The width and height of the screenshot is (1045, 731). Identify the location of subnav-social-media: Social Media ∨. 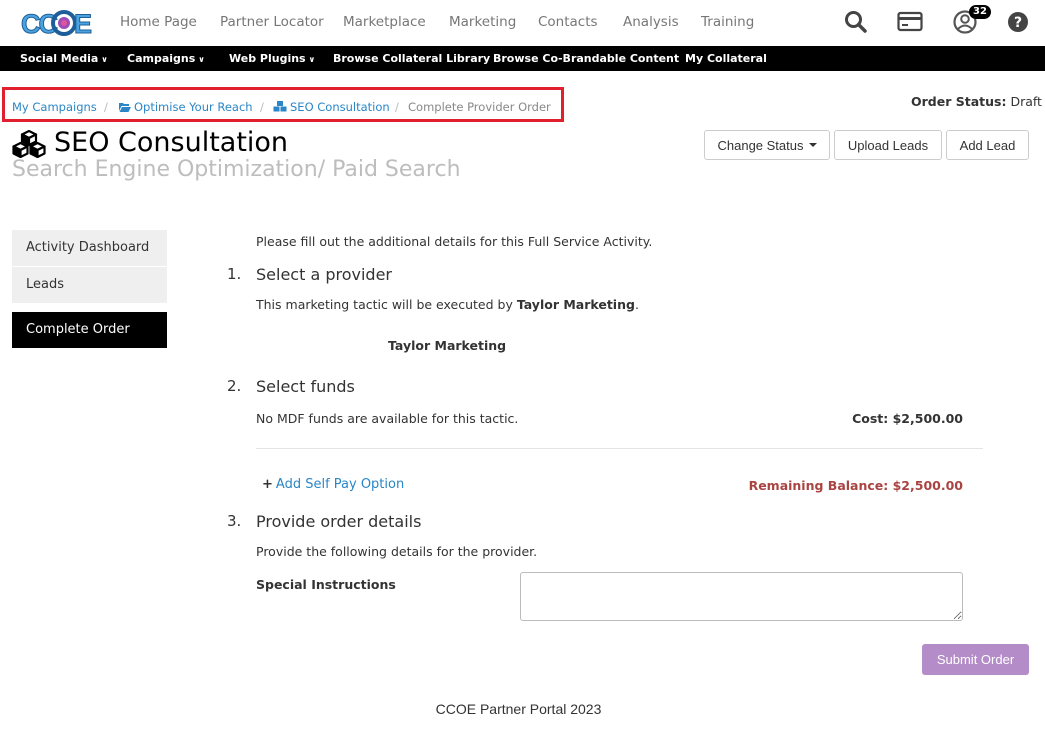
(64, 58).